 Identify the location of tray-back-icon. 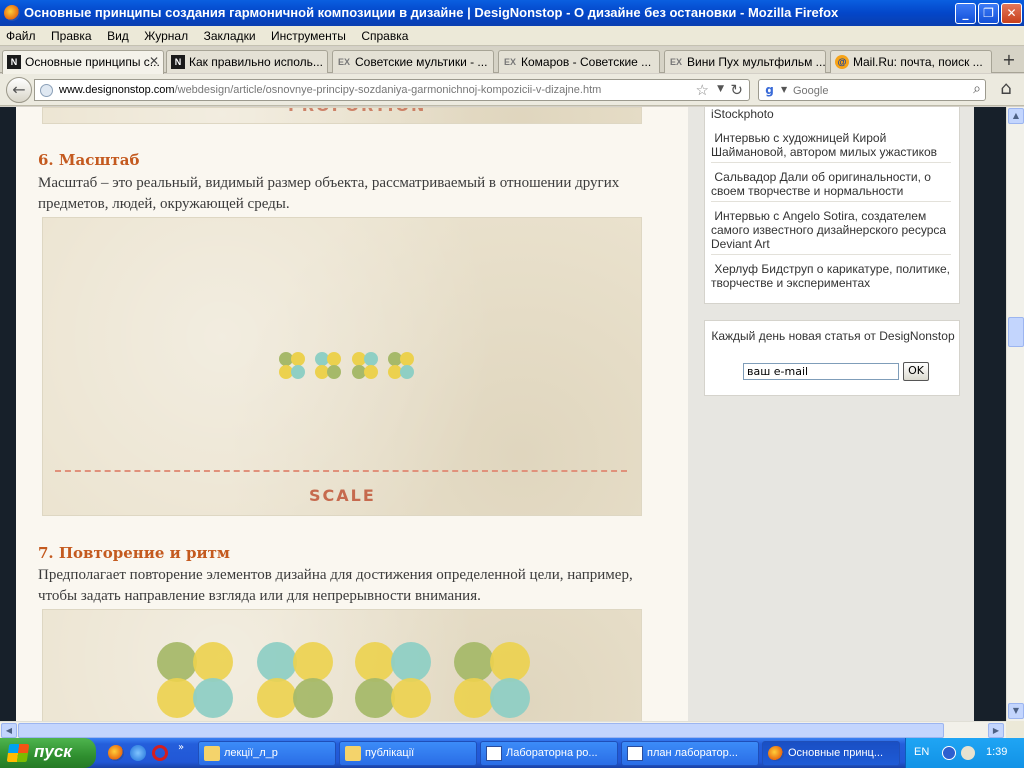
(949, 753).